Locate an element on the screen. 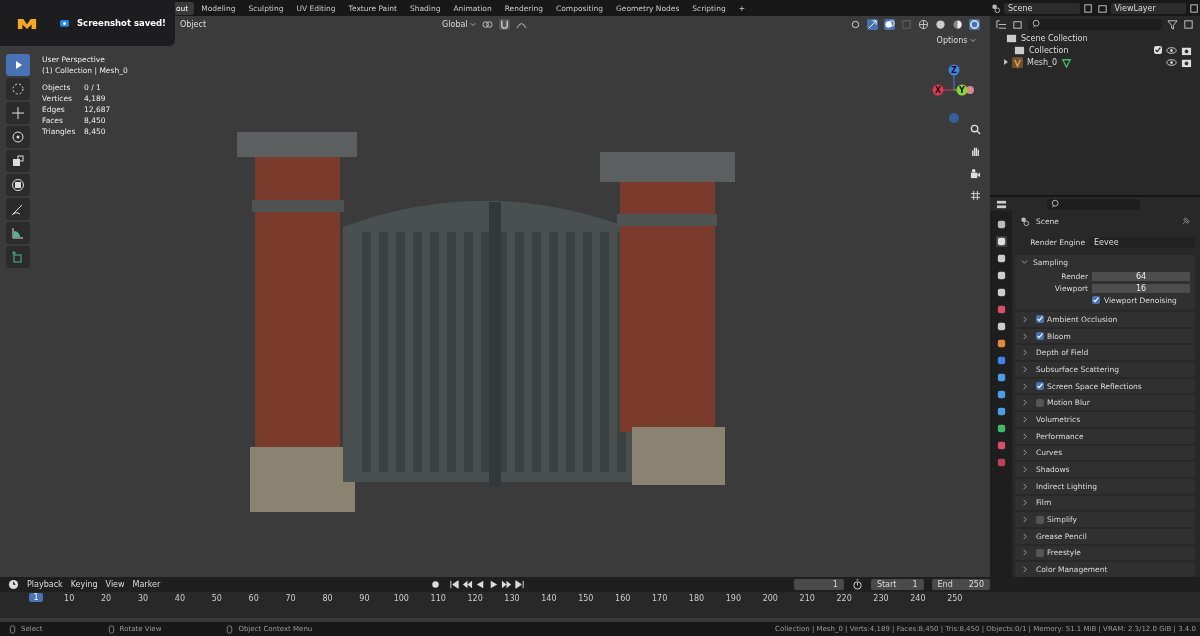  filter-icon is located at coordinates (1172, 24).